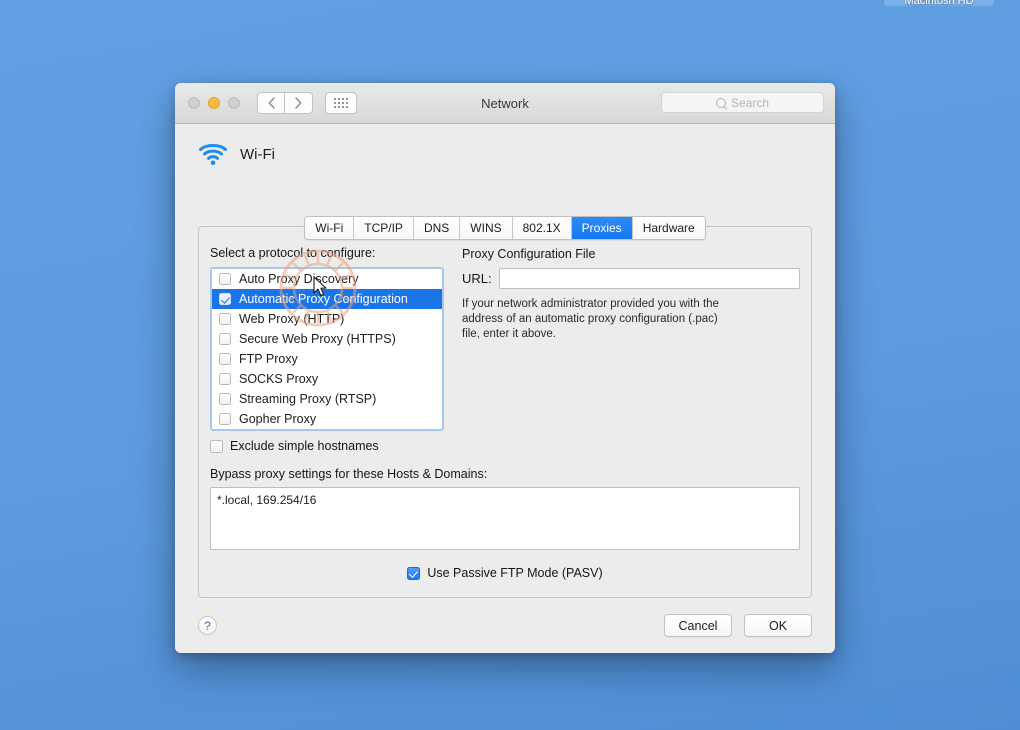  I want to click on back-button, so click(271, 103).